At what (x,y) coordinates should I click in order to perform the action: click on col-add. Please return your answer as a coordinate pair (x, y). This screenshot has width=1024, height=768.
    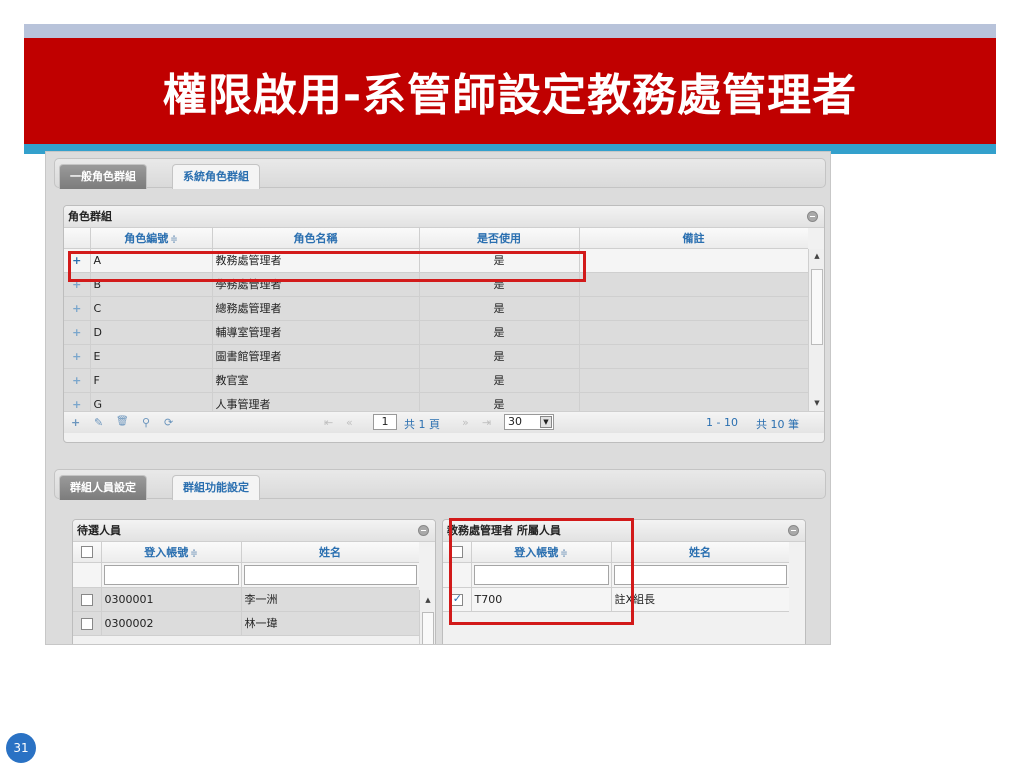
    Looking at the image, I should click on (77, 238).